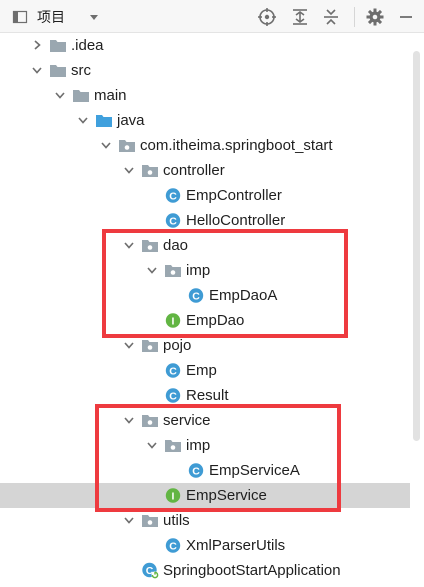 The image size is (424, 587). I want to click on tree-row: main, so click(205, 95).